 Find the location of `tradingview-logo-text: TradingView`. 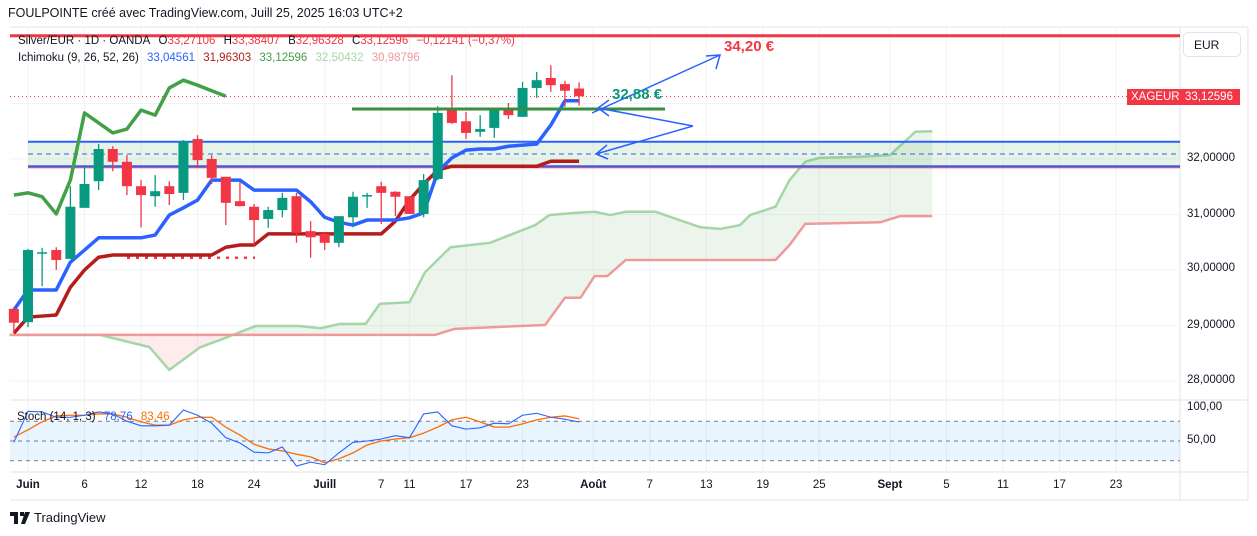

tradingview-logo-text: TradingView is located at coordinates (70, 517).